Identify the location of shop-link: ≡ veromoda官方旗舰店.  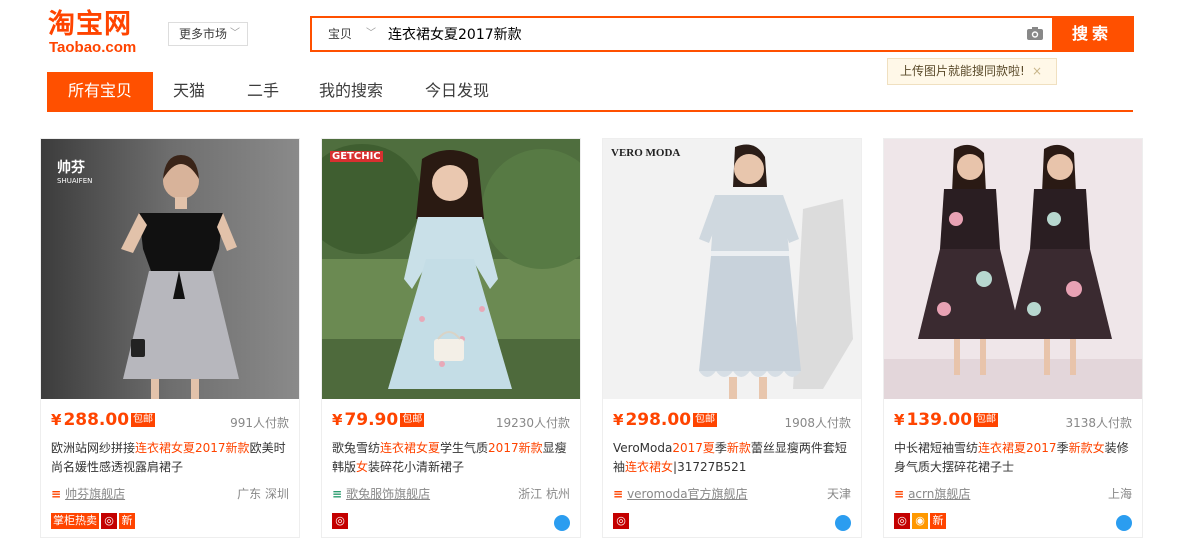
(680, 493).